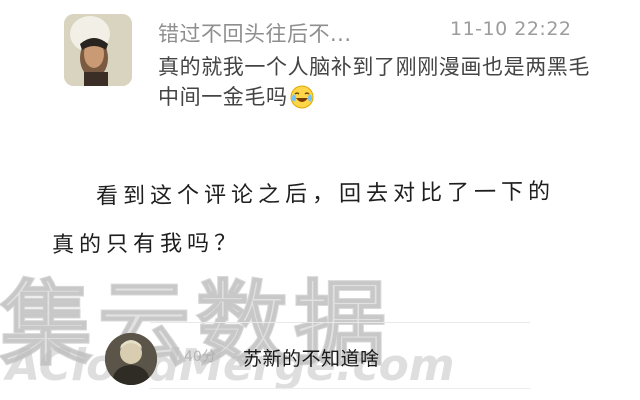  Describe the element at coordinates (311, 357) in the screenshot. I see `reply-username: 苏新的不知道啥` at that location.